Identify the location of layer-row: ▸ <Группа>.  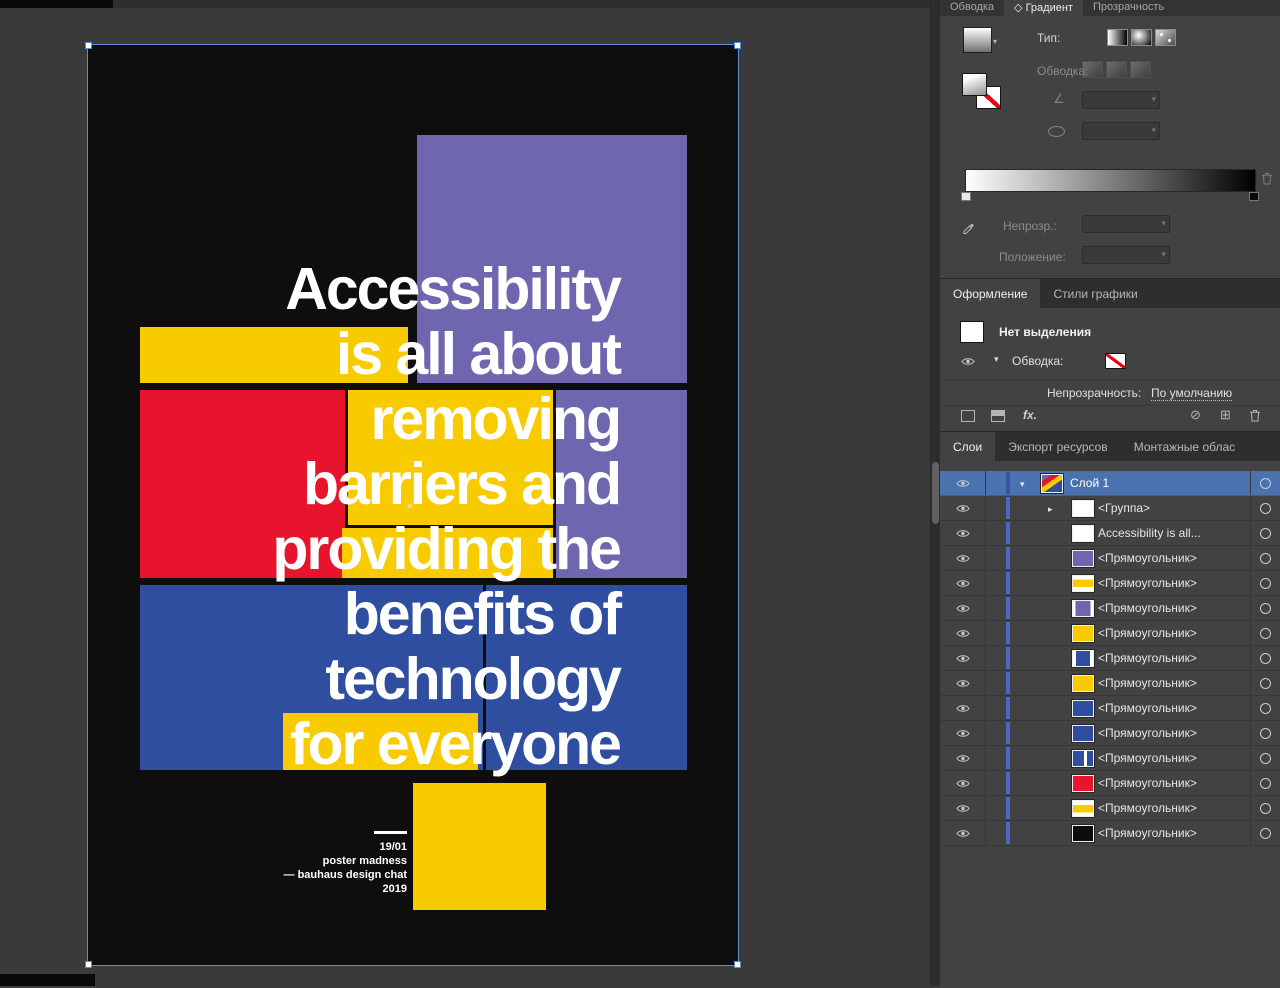
(1110, 508).